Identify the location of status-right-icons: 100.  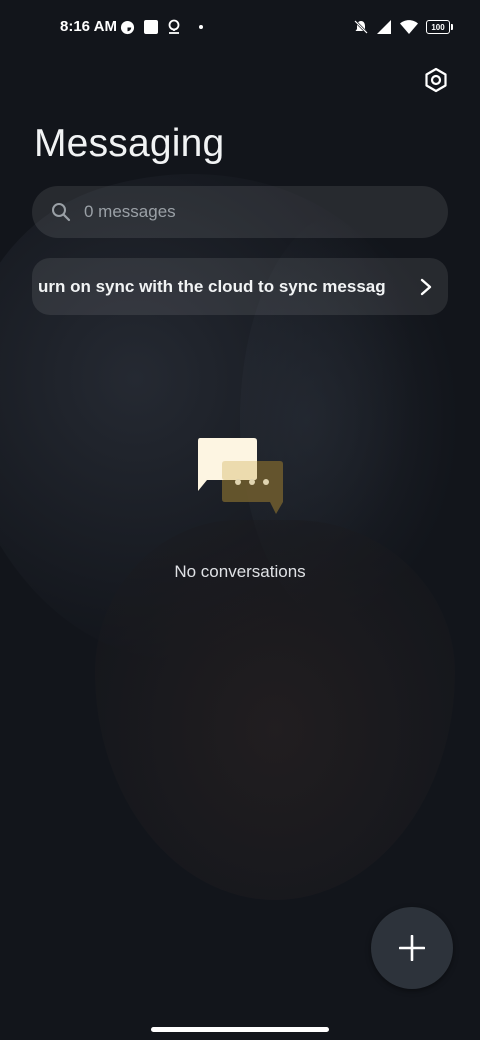
(403, 27).